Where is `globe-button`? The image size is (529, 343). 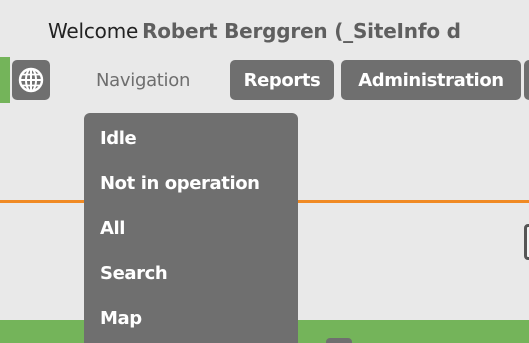
globe-button is located at coordinates (31, 80).